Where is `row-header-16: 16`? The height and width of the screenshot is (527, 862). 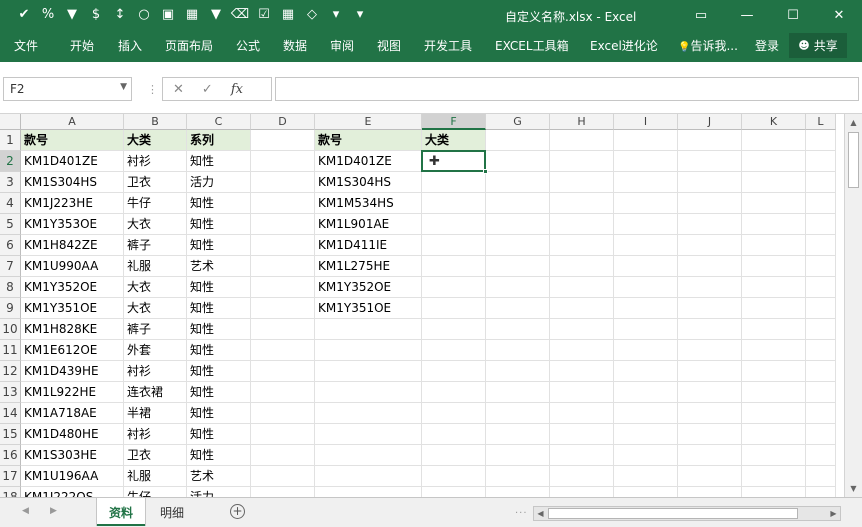 row-header-16: 16 is located at coordinates (10, 455).